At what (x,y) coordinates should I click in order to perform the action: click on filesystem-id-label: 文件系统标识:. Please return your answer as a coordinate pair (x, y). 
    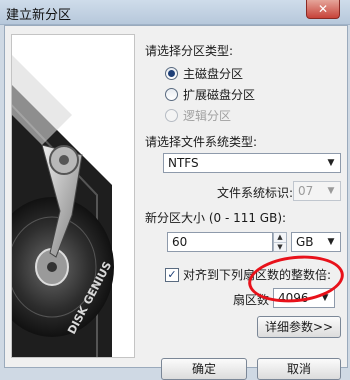
    Looking at the image, I should click on (255, 193).